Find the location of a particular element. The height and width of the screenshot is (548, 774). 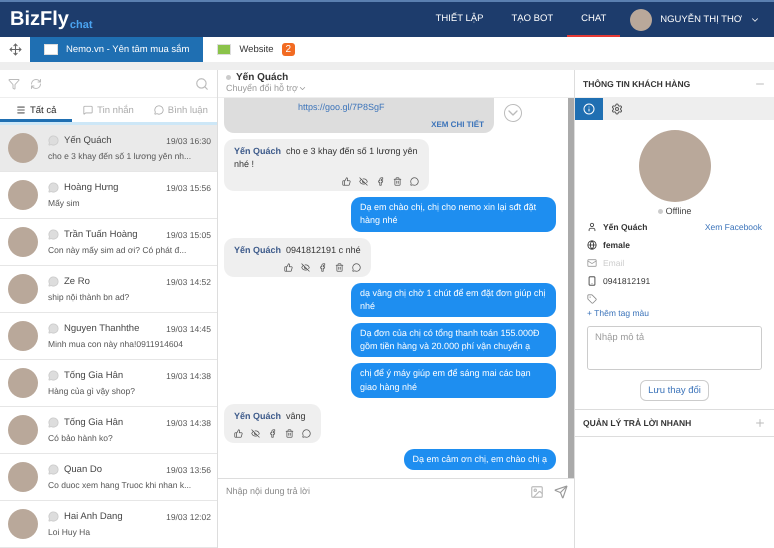

user-name: NGUYỄN THỊ THƠ is located at coordinates (701, 19).